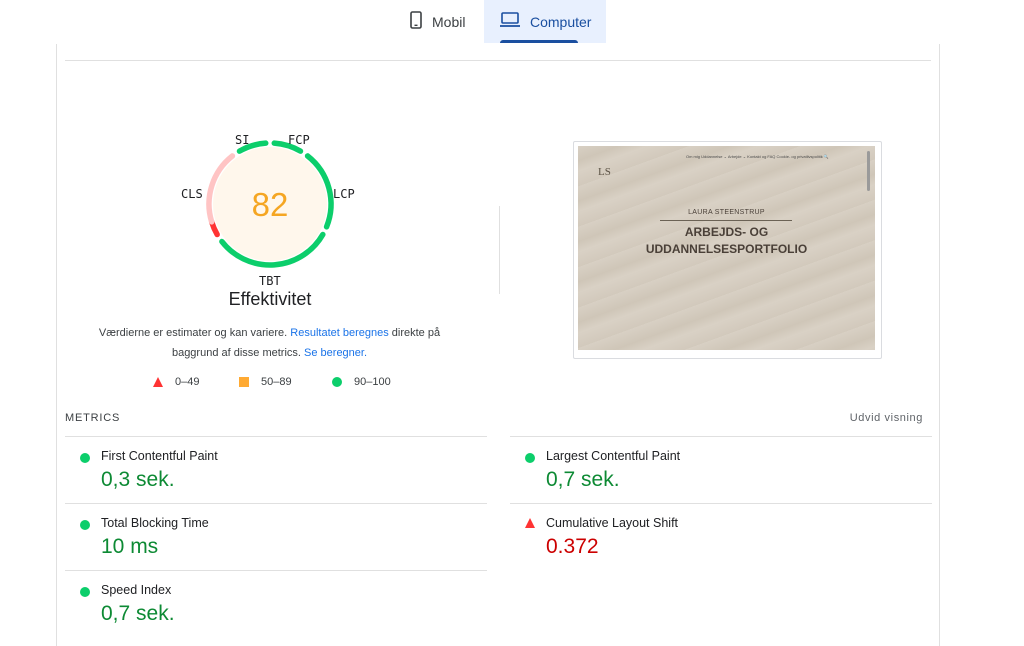  Describe the element at coordinates (299, 140) in the screenshot. I see `gauge-label-fcp: FCP` at that location.